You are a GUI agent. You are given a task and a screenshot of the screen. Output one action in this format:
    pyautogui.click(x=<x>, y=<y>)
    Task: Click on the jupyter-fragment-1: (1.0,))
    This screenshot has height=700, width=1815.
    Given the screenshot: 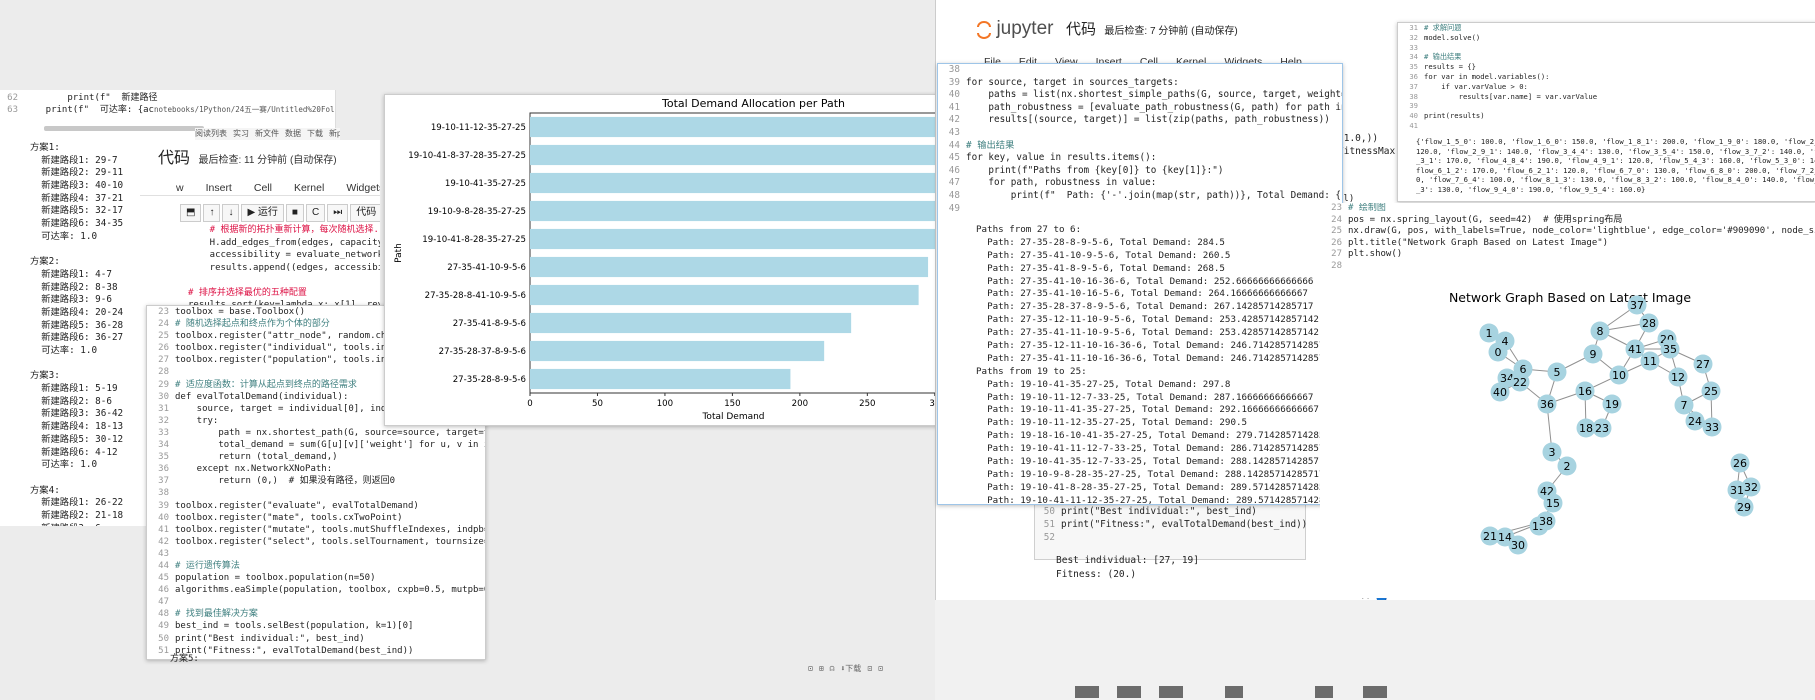 What is the action you would take?
    pyautogui.click(x=1358, y=138)
    